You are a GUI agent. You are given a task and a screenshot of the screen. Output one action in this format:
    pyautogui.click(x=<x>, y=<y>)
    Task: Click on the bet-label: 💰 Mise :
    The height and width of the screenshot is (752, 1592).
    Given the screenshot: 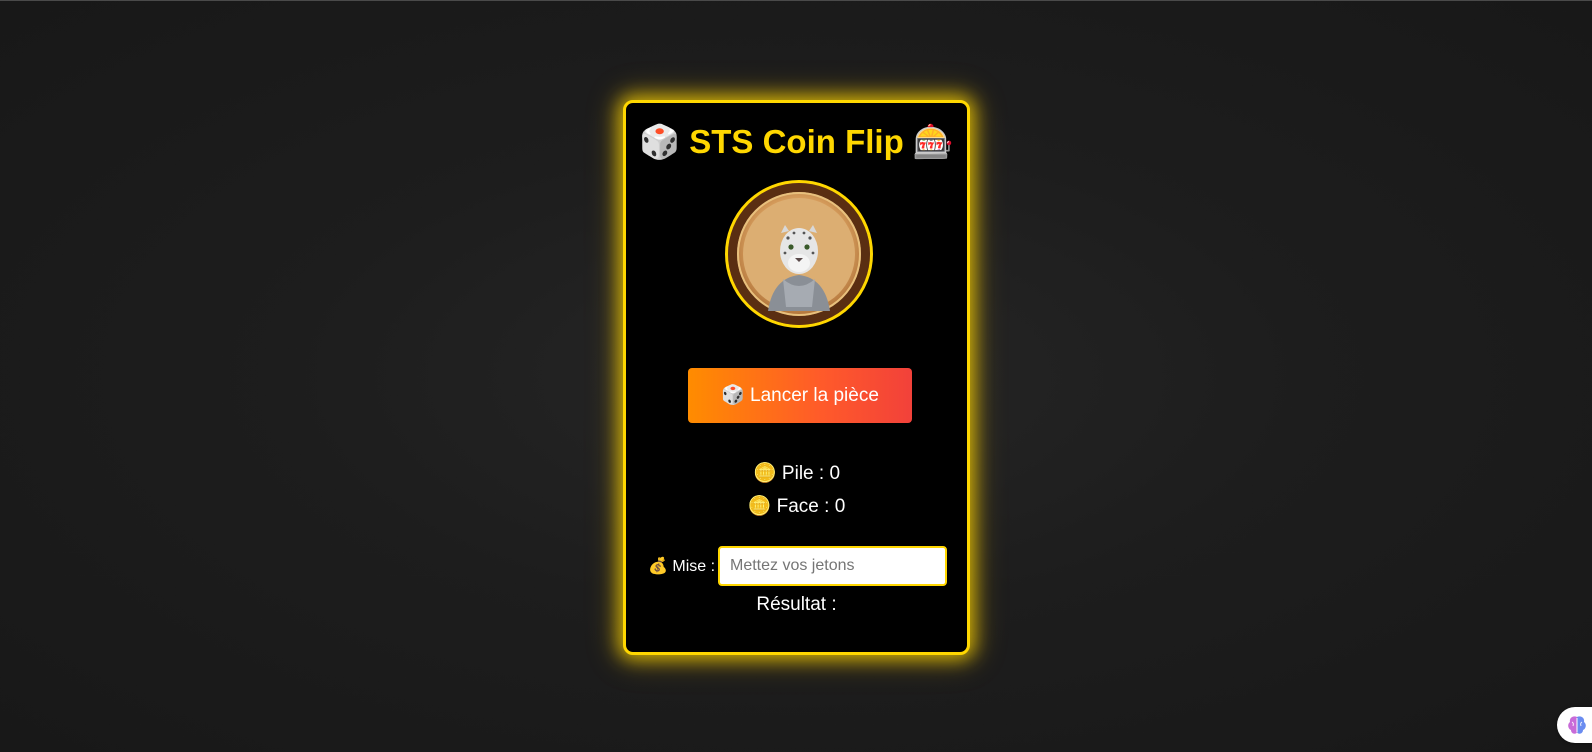 What is the action you would take?
    pyautogui.click(x=682, y=566)
    